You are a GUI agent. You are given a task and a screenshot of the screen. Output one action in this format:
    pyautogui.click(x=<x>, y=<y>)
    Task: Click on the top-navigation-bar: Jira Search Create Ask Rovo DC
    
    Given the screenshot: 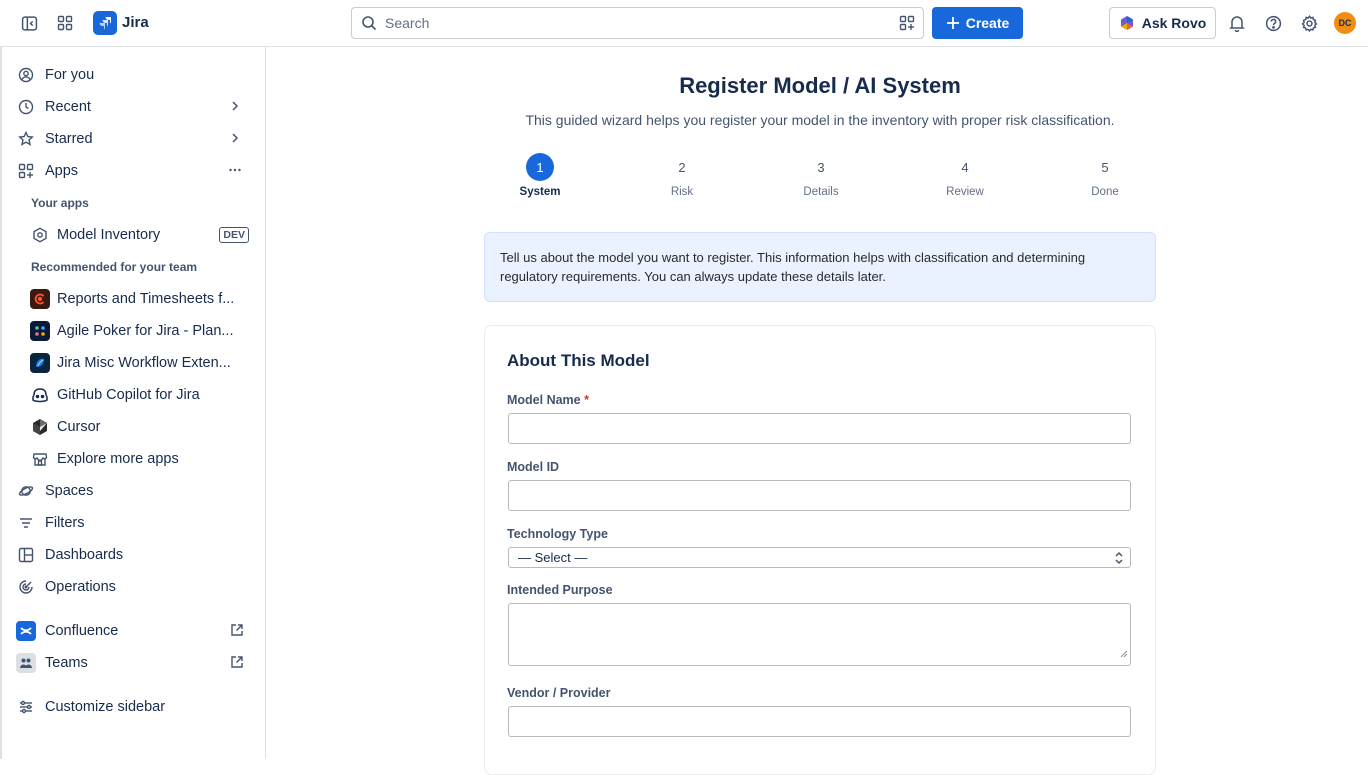 What is the action you would take?
    pyautogui.click(x=684, y=23)
    